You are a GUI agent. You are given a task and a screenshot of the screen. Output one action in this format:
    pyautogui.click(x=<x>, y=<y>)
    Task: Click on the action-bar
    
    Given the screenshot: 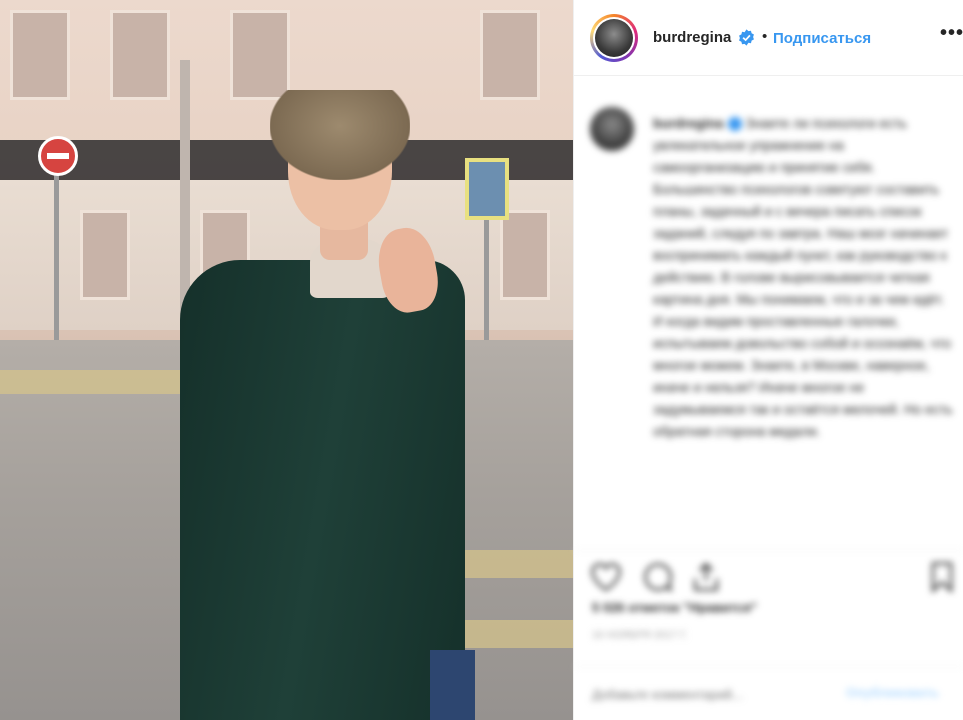 What is the action you would take?
    pyautogui.click(x=768, y=575)
    